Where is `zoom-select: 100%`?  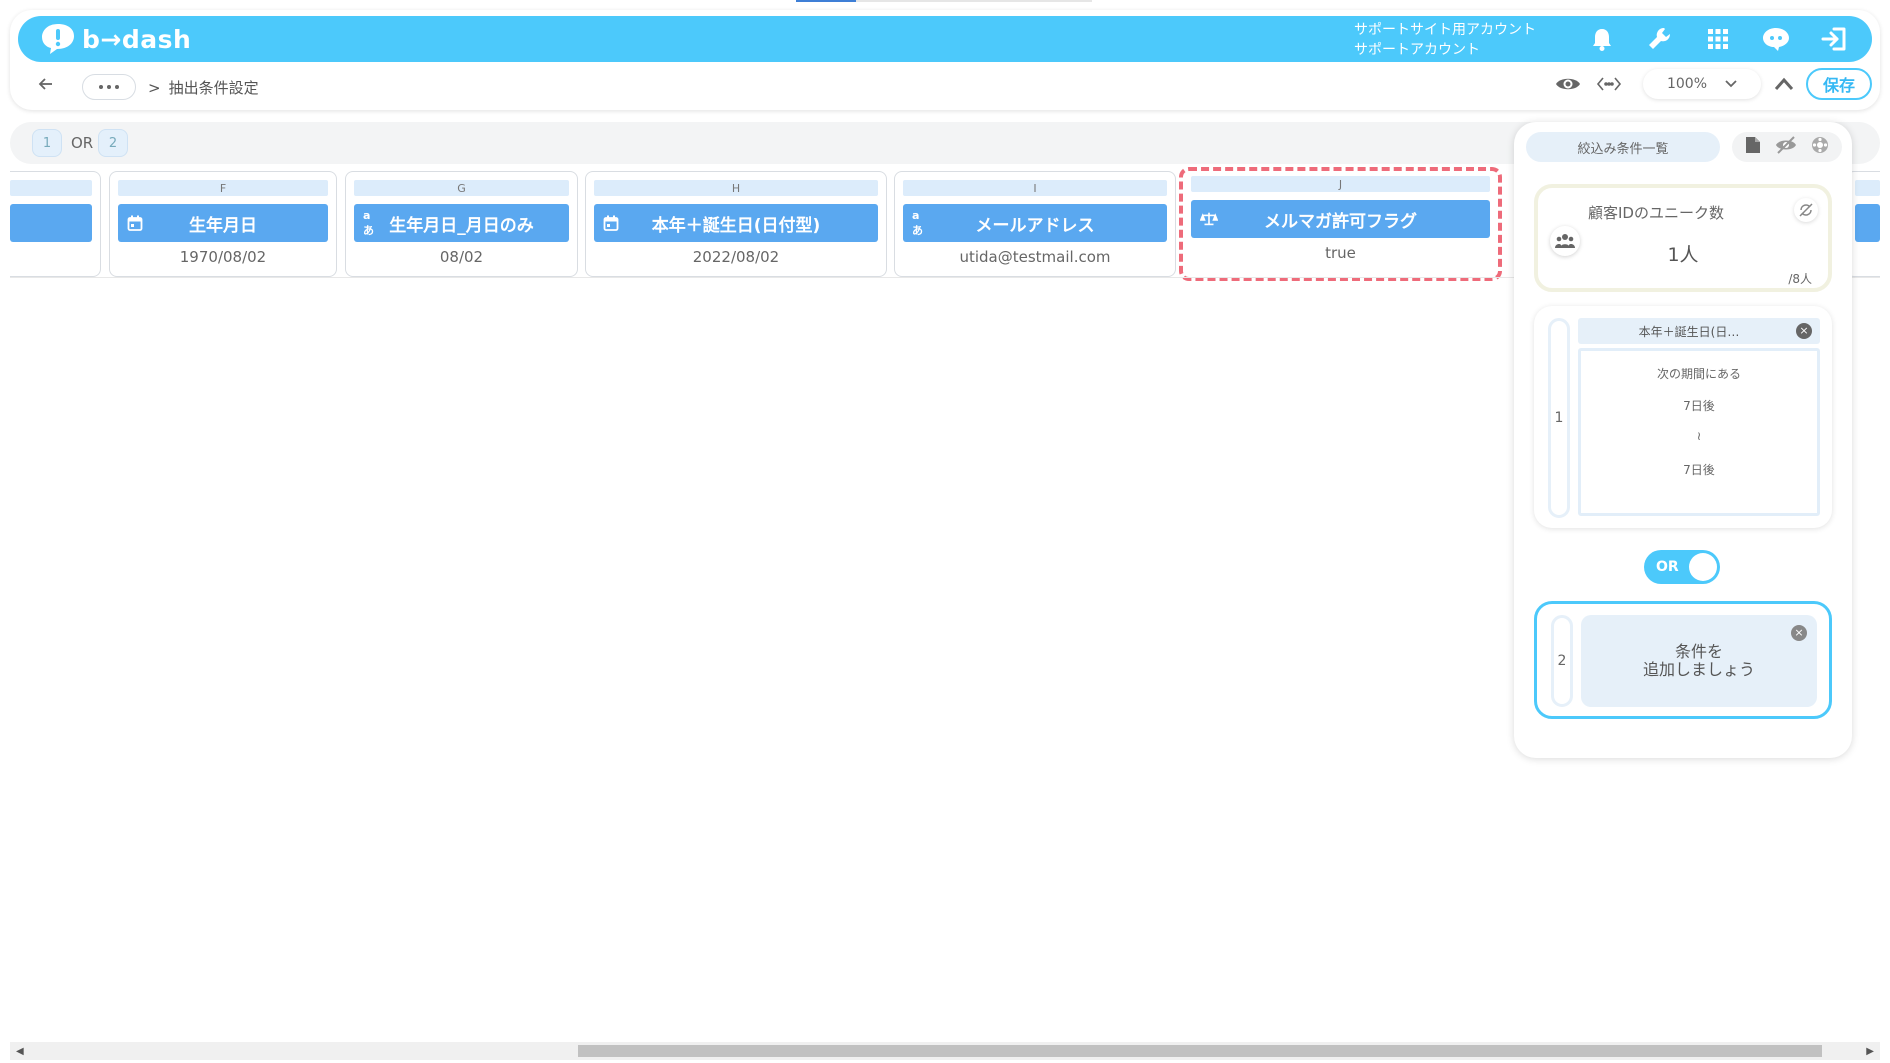 zoom-select: 100% is located at coordinates (1702, 84).